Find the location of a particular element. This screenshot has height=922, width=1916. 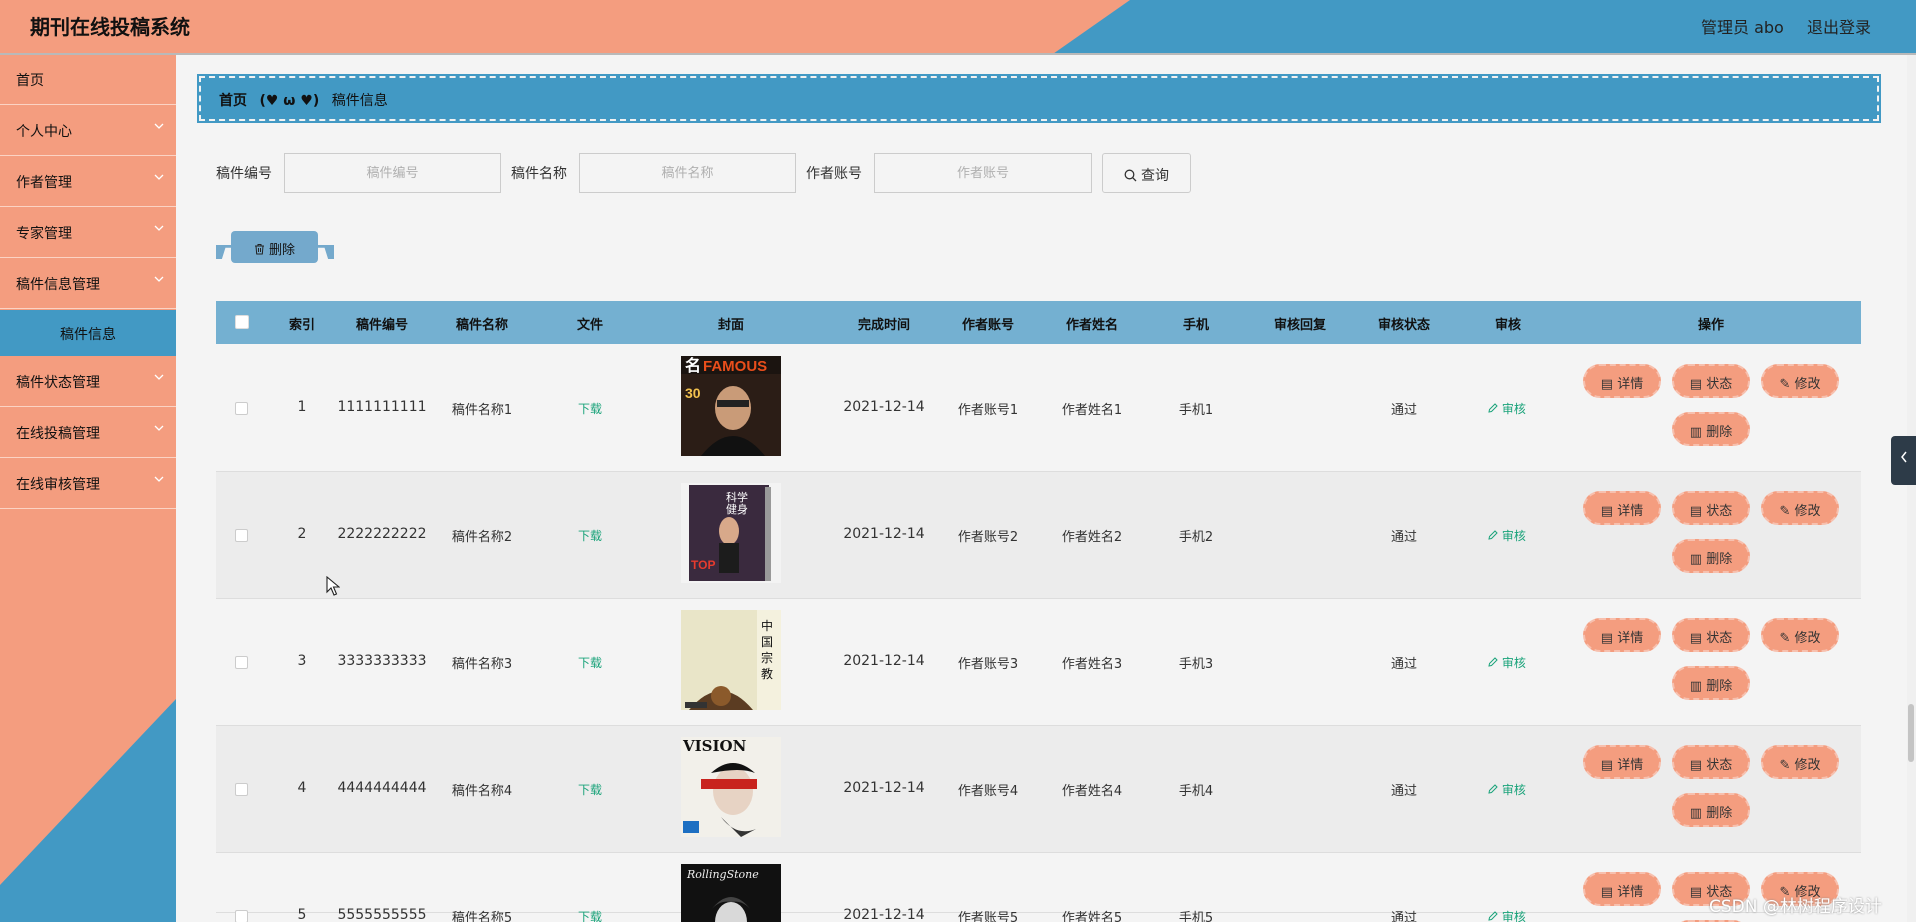

svg-text: 中 is located at coordinates (767, 625).